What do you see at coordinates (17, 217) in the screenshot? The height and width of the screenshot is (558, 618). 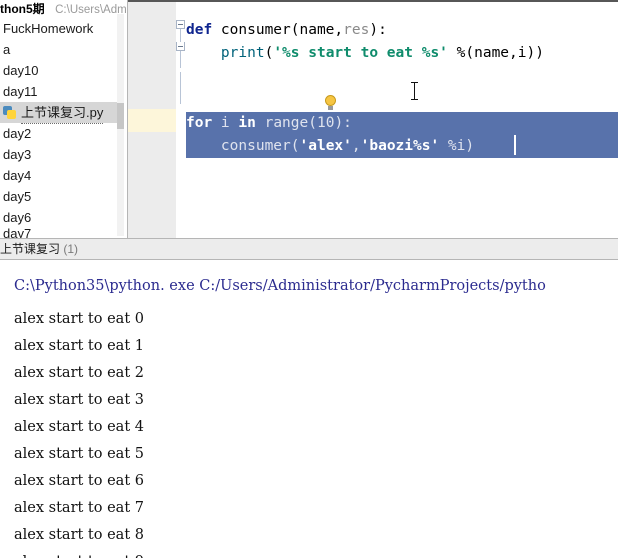 I see `tree-item-label: day6` at bounding box center [17, 217].